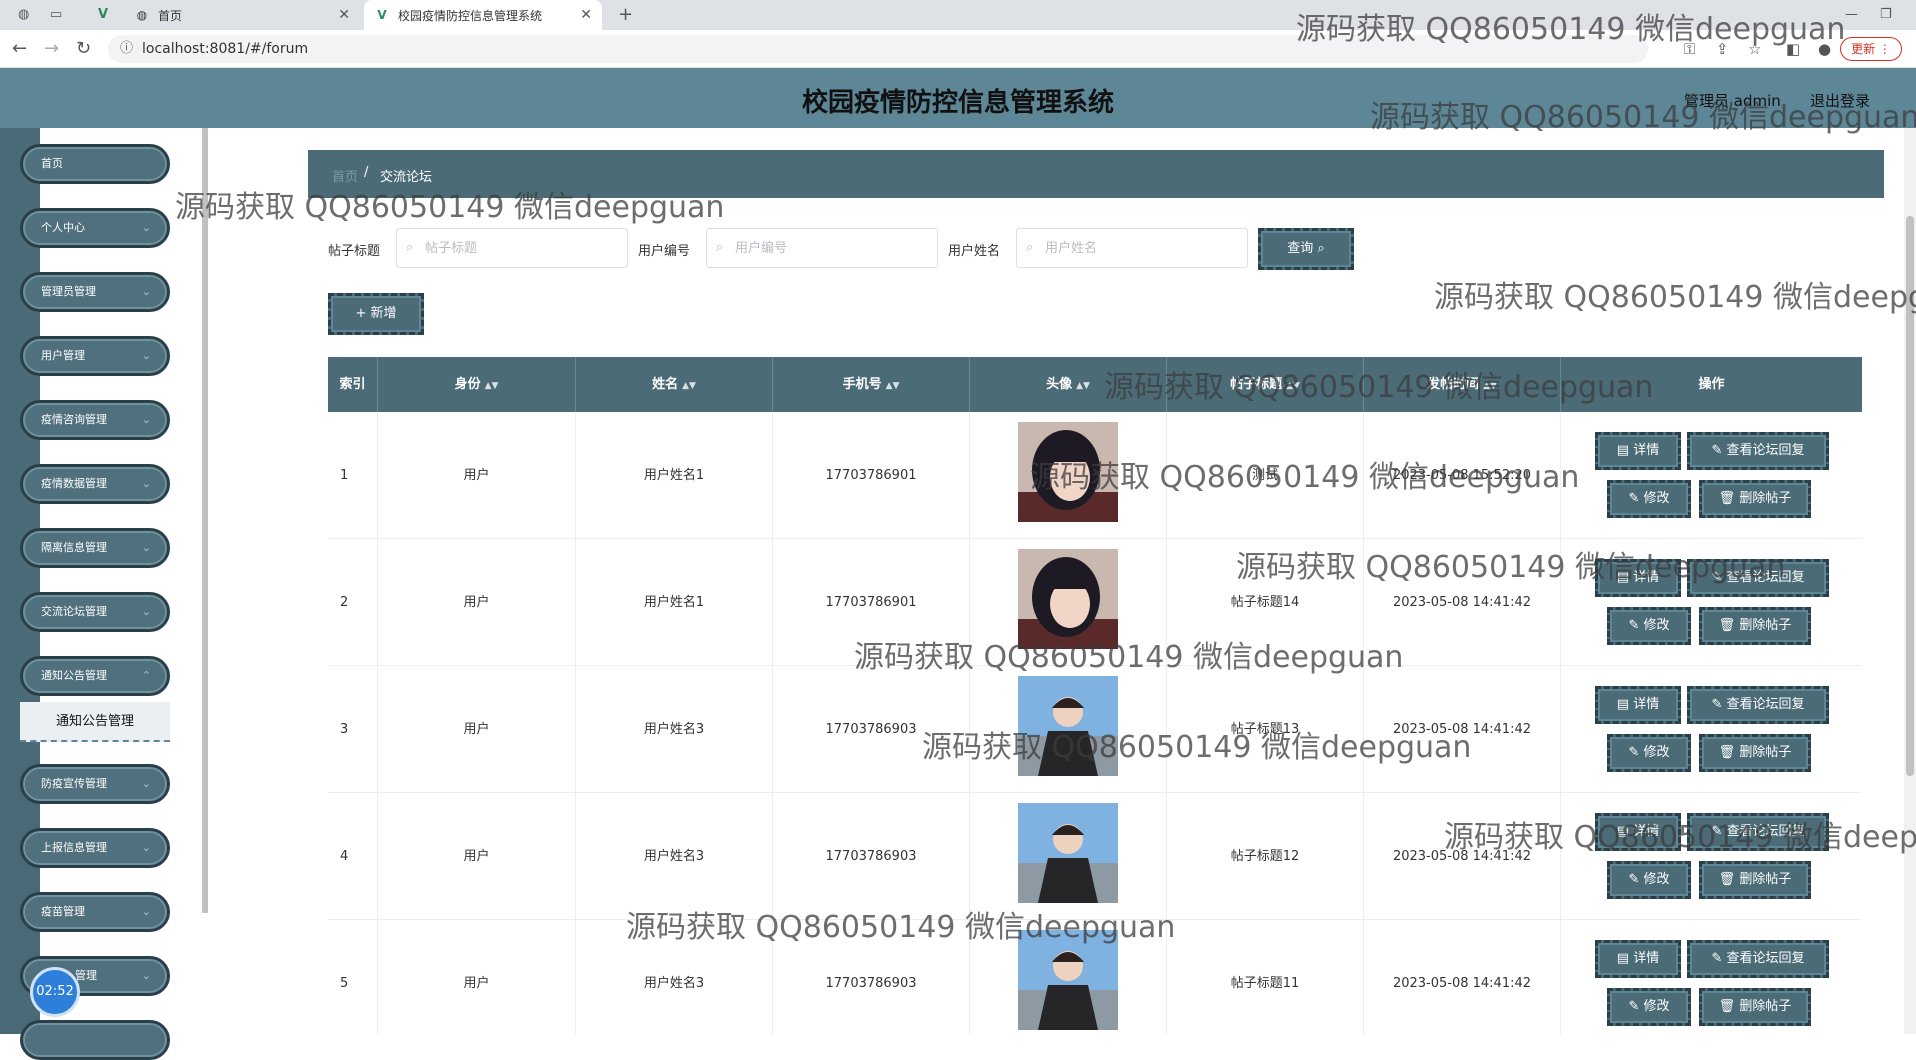 Image resolution: width=1916 pixels, height=1060 pixels. What do you see at coordinates (1306, 249) in the screenshot?
I see `query-button: 查询 ⌕` at bounding box center [1306, 249].